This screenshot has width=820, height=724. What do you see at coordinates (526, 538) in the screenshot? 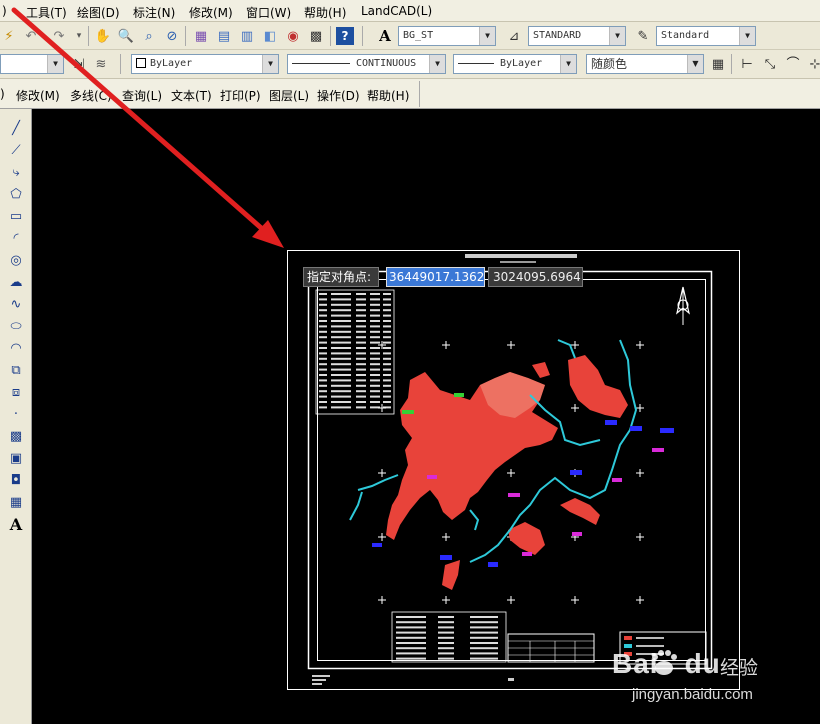
I see `parcel-south` at bounding box center [526, 538].